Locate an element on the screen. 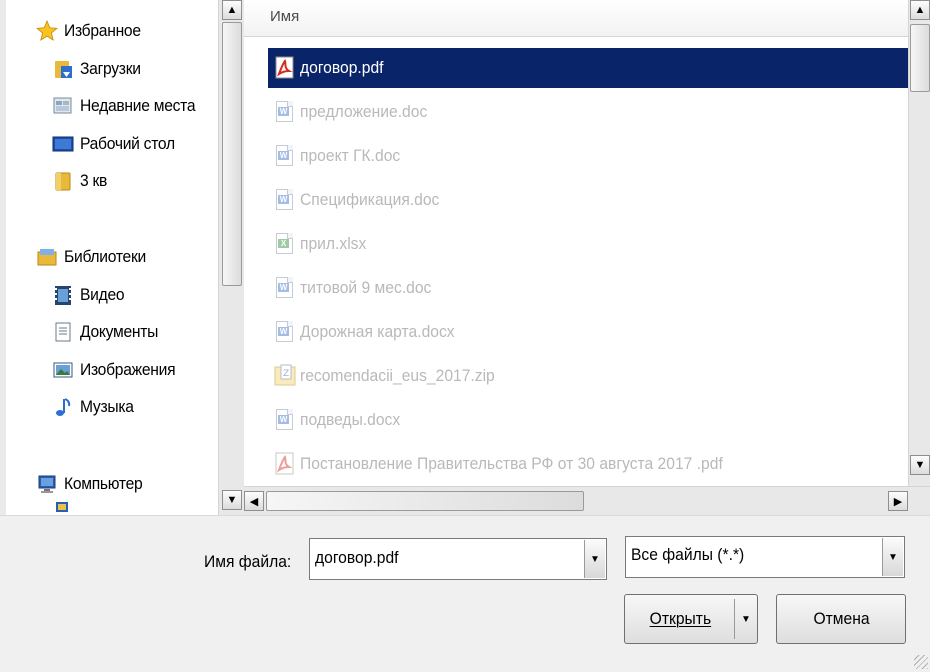 Image resolution: width=930 pixels, height=672 pixels. video-icon is located at coordinates (63, 295).